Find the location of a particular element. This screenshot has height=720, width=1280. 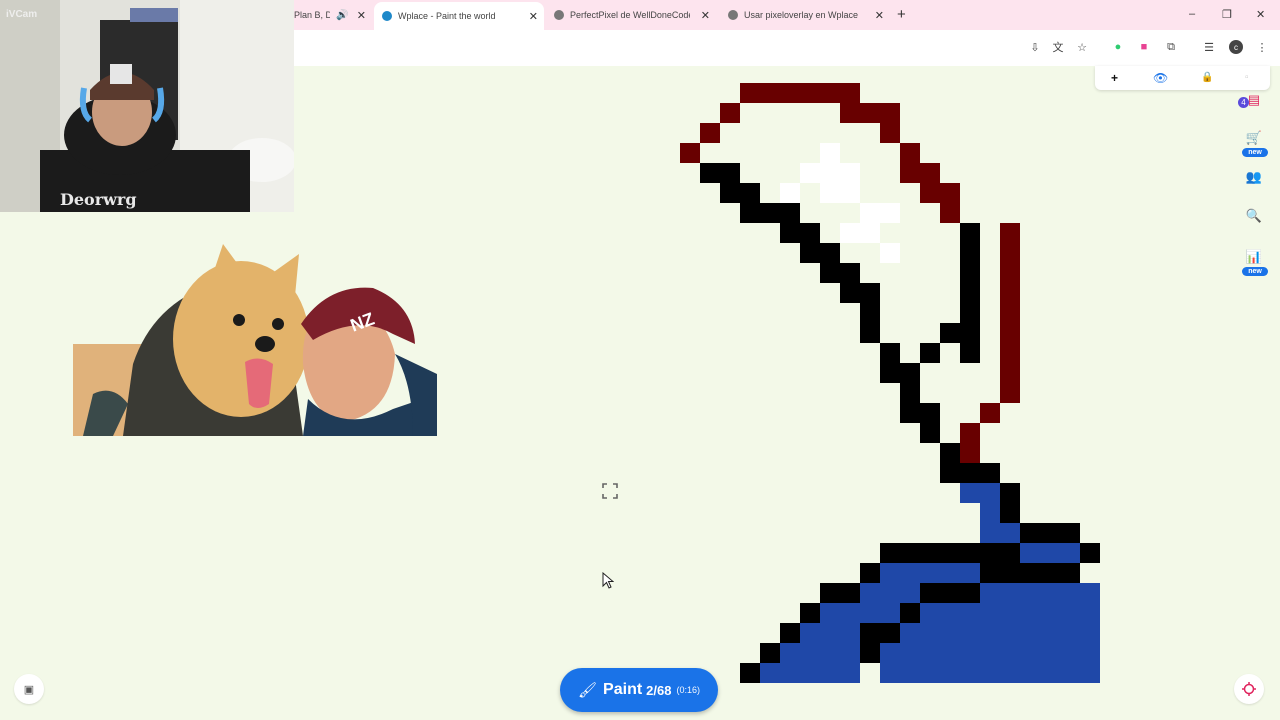

add-overlay-button: + is located at coordinates (1114, 78).